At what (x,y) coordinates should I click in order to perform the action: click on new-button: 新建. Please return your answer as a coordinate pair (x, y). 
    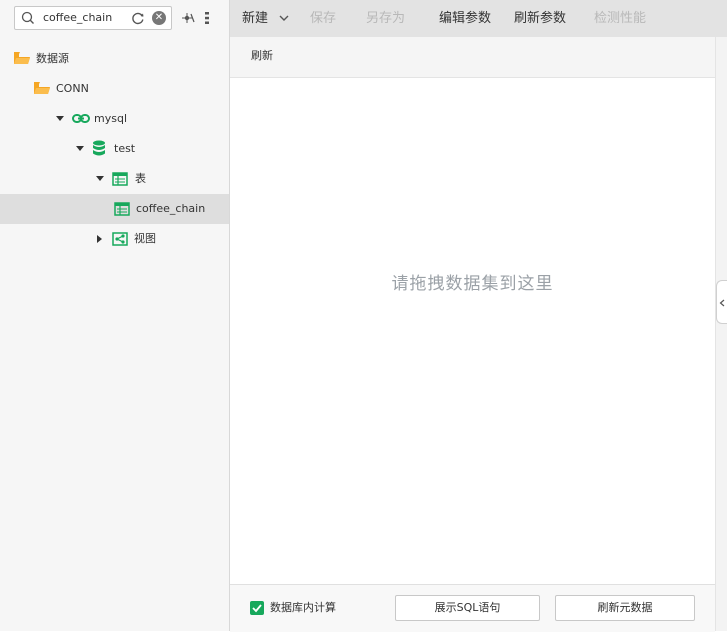
    Looking at the image, I should click on (255, 19).